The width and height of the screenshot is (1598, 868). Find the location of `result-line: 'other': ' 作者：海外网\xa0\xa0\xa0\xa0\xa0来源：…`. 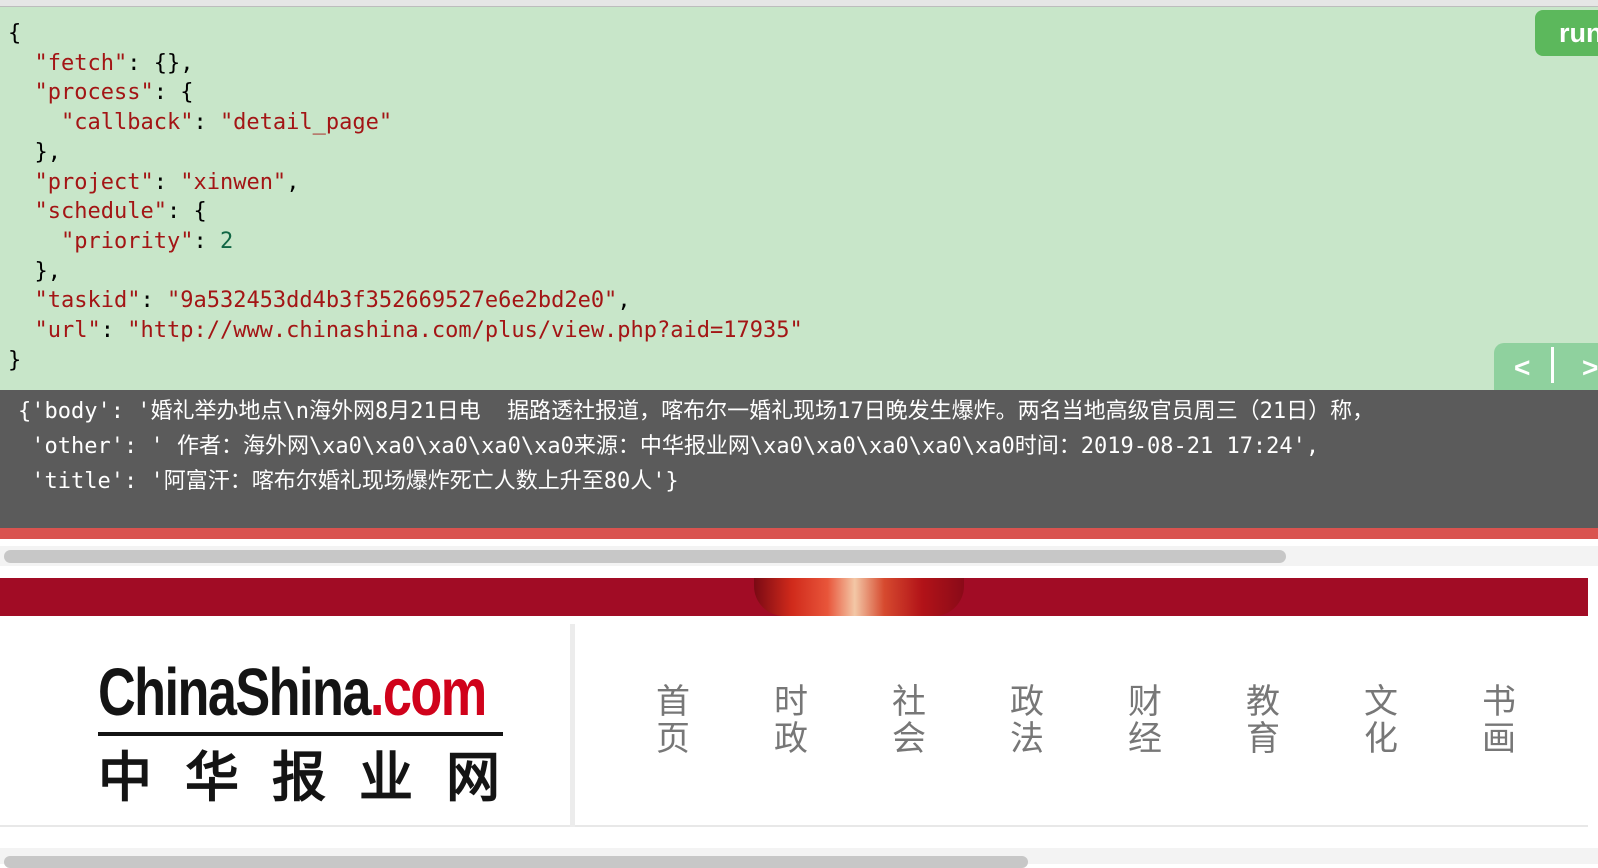

result-line: 'other': ' 作者：海外网\xa0\xa0\xa0\xa0\xa0来源：… is located at coordinates (669, 446).